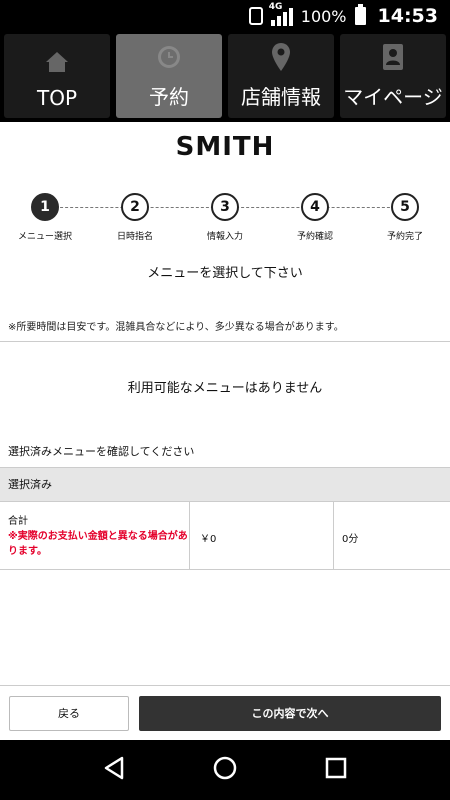  I want to click on confirm-selected-label: 選択済みメニューを確認してください, so click(101, 451).